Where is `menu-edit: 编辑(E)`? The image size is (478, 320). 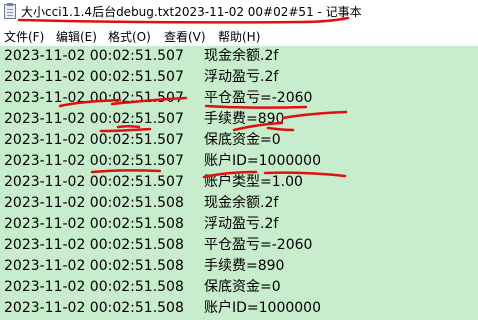
menu-edit: 编辑(E) is located at coordinates (76, 36).